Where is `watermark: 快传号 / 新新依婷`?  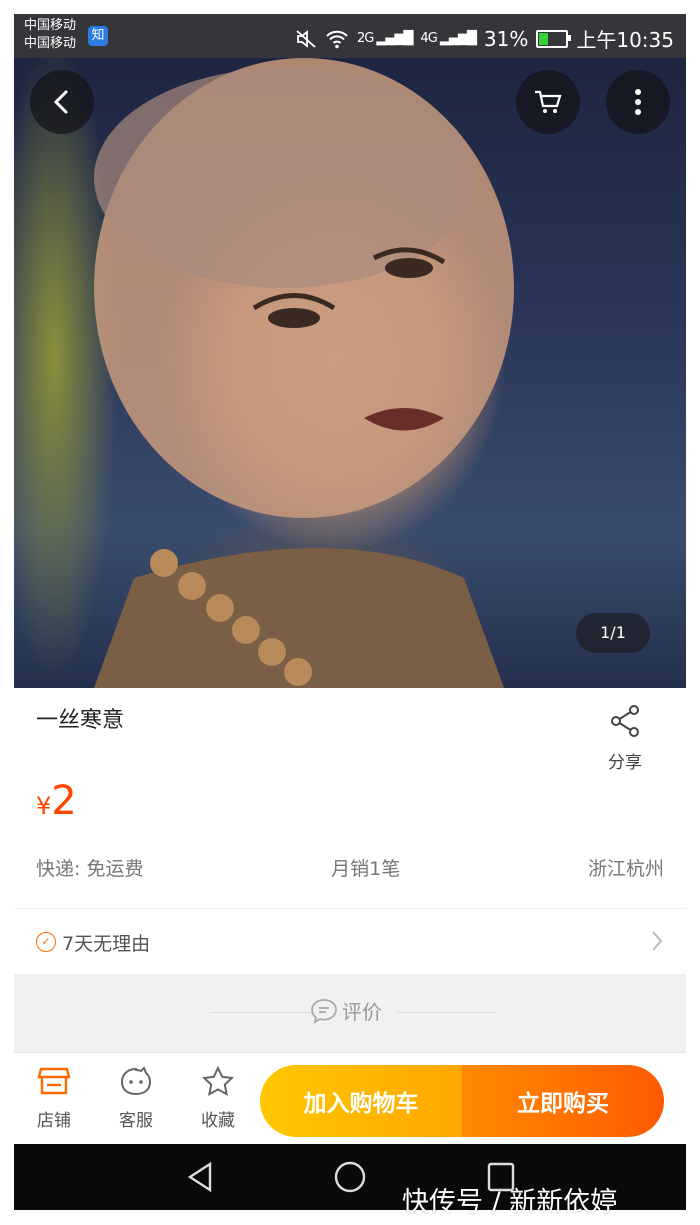
watermark: 快传号 / 新新依婷 is located at coordinates (510, 1202).